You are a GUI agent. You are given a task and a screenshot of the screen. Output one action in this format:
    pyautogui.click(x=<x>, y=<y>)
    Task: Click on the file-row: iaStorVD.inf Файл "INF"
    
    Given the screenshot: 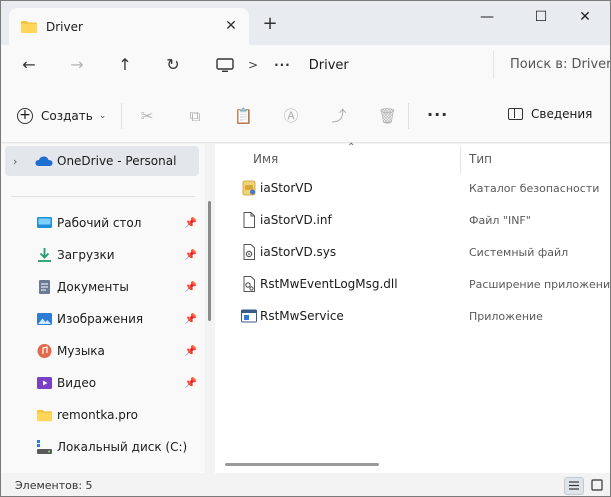 What is the action you would take?
    pyautogui.click(x=412, y=220)
    